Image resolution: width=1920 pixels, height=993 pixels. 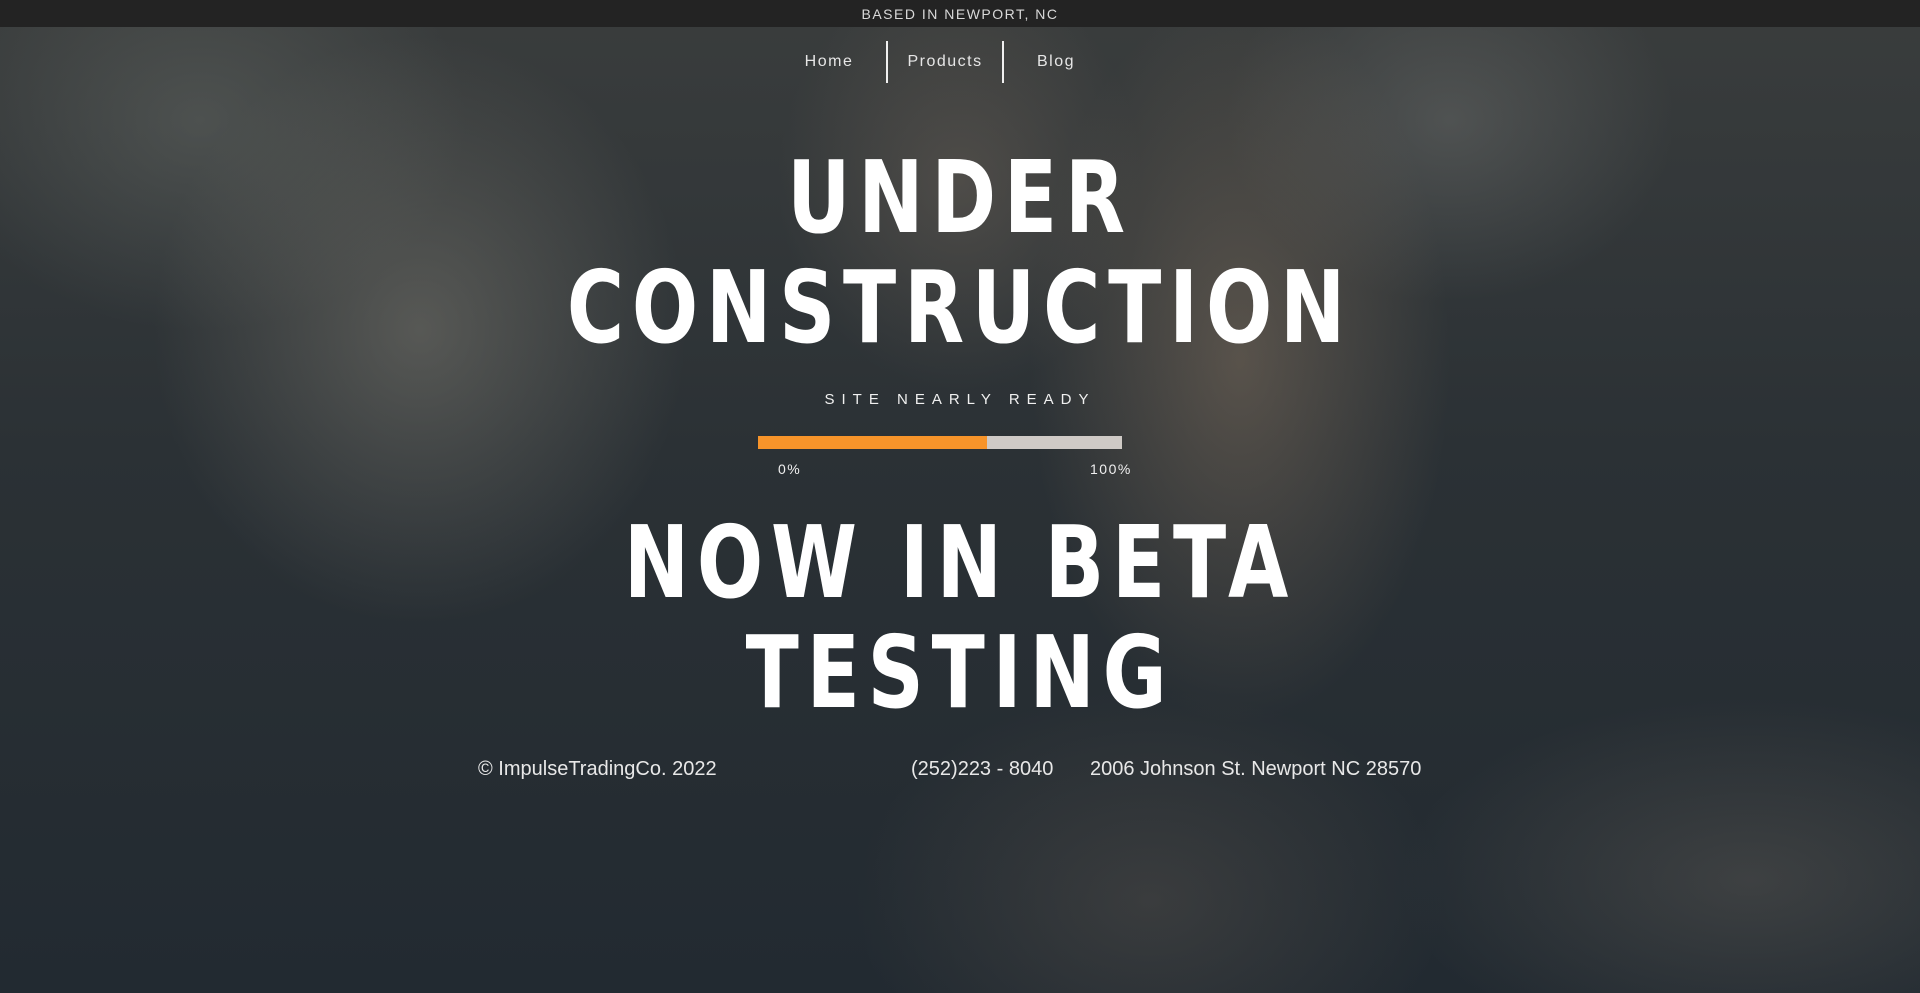 I want to click on nav-item-products: Products, so click(x=945, y=62).